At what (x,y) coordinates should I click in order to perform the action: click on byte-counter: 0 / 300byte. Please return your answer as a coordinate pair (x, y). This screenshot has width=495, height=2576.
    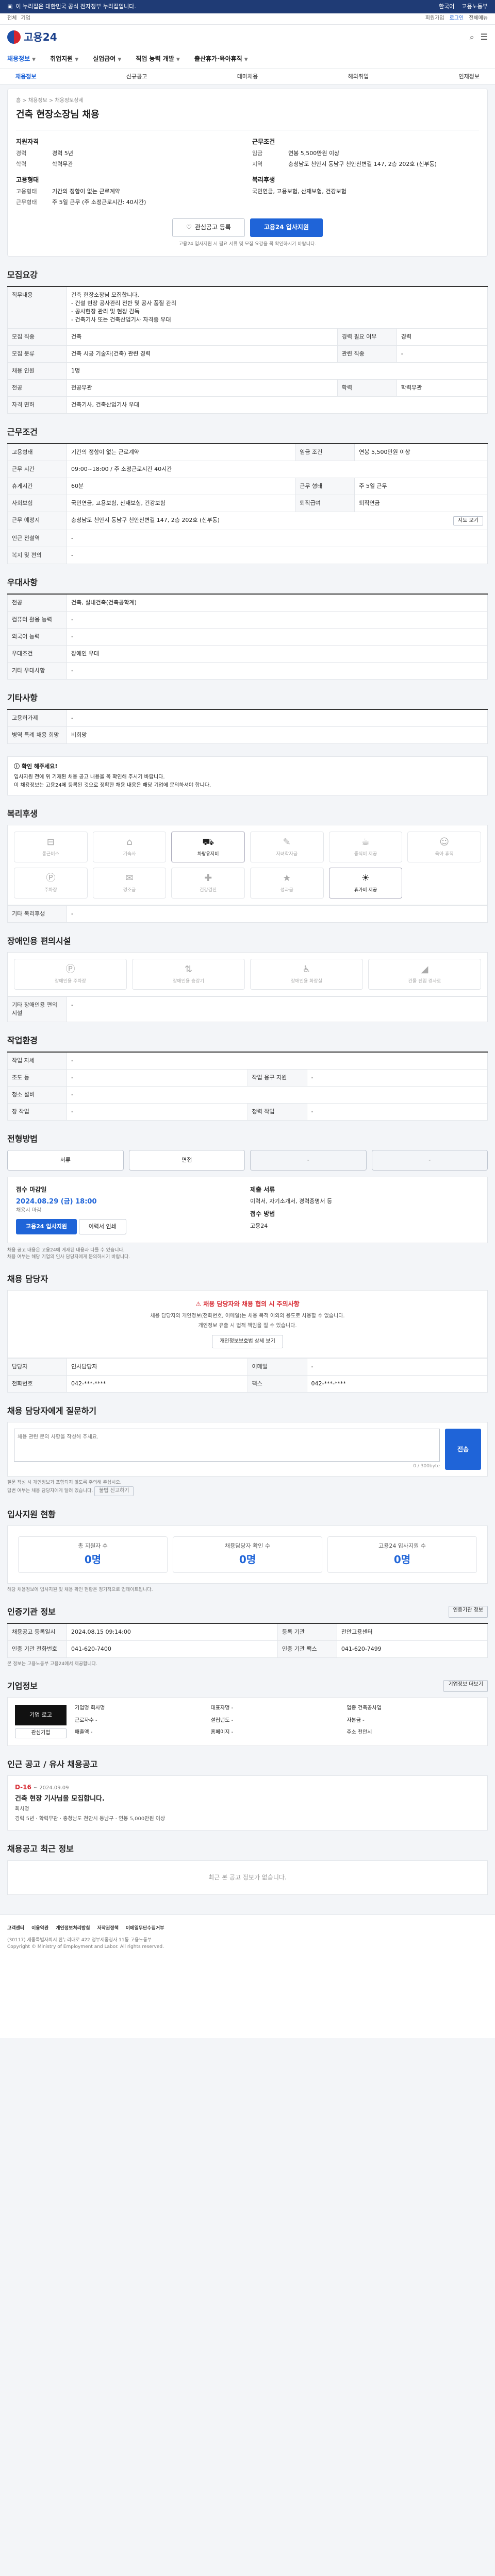
    Looking at the image, I should click on (426, 1466).